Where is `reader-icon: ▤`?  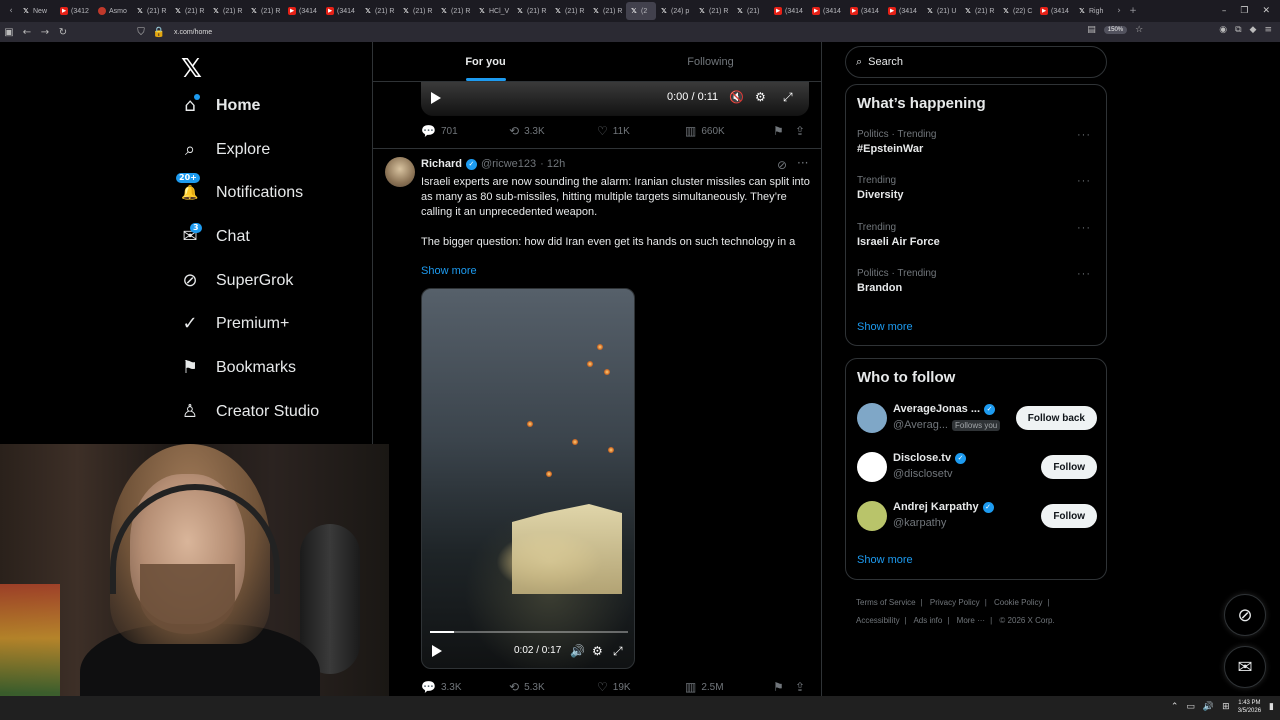
reader-icon: ▤ is located at coordinates (1091, 30).